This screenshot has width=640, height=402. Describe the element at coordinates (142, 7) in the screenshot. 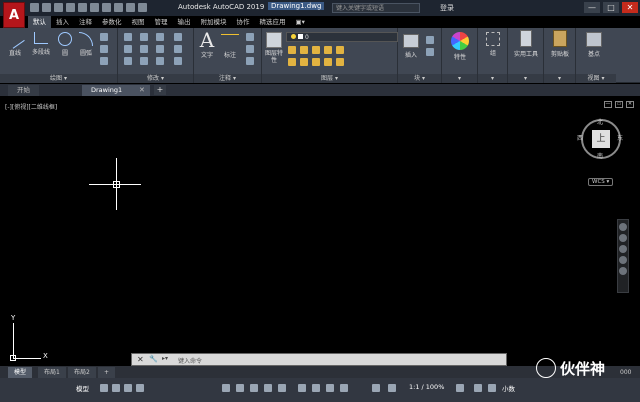

I see `share-icon` at that location.